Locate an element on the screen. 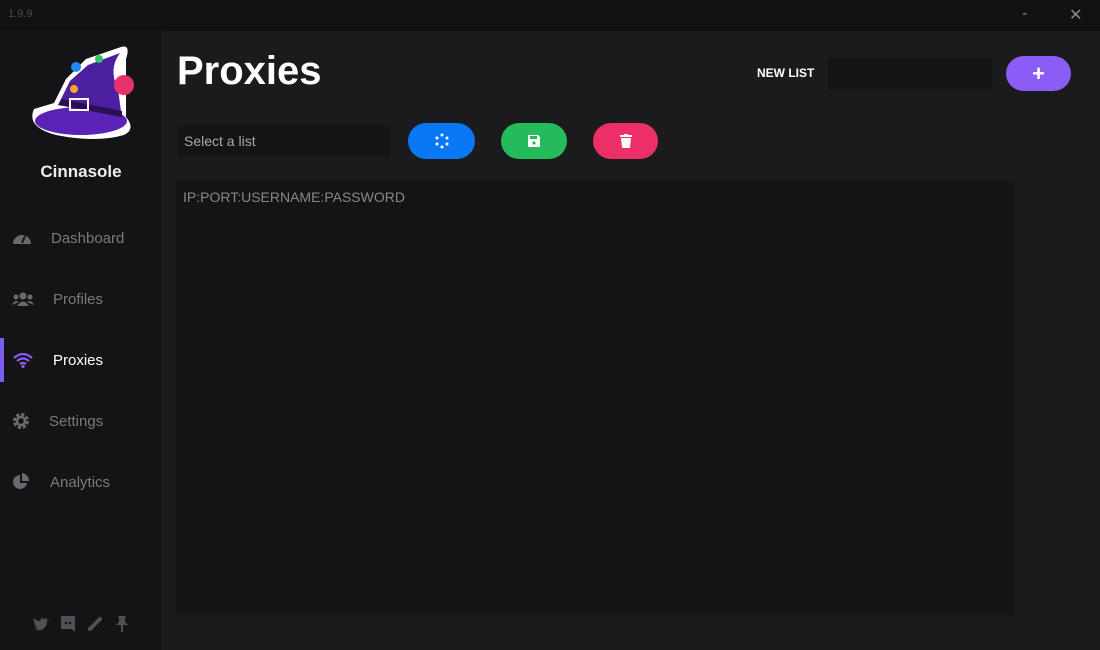 This screenshot has height=650, width=1100. gauge-icon is located at coordinates (22, 239).